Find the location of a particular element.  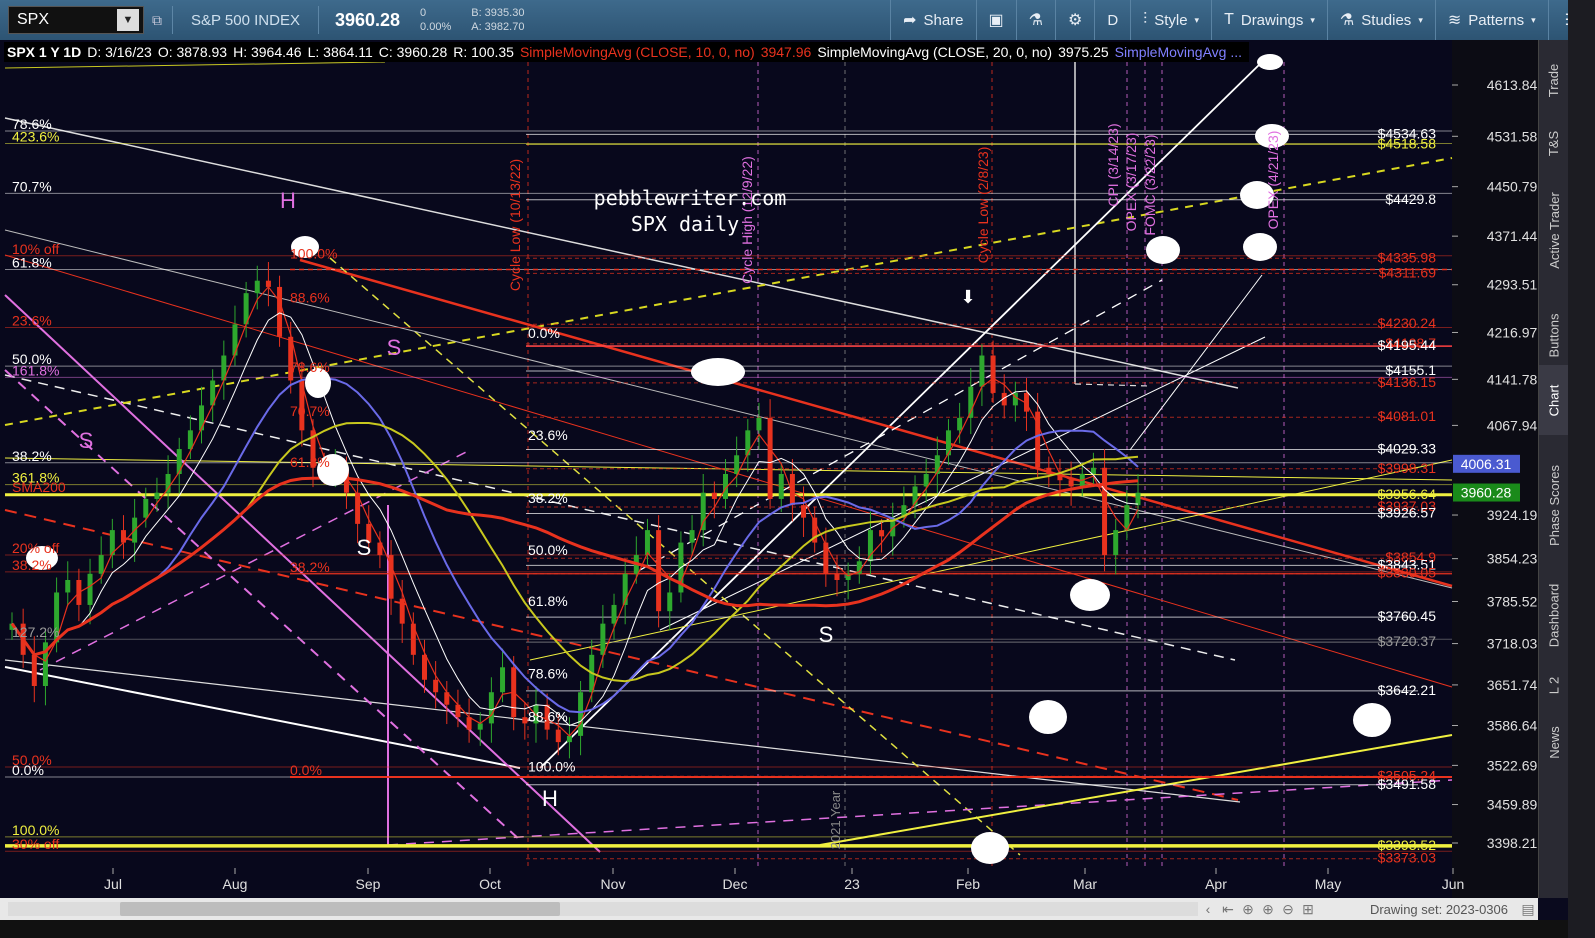

drawing-set-label: Drawing set: 2023-0306 is located at coordinates (1444, 909).